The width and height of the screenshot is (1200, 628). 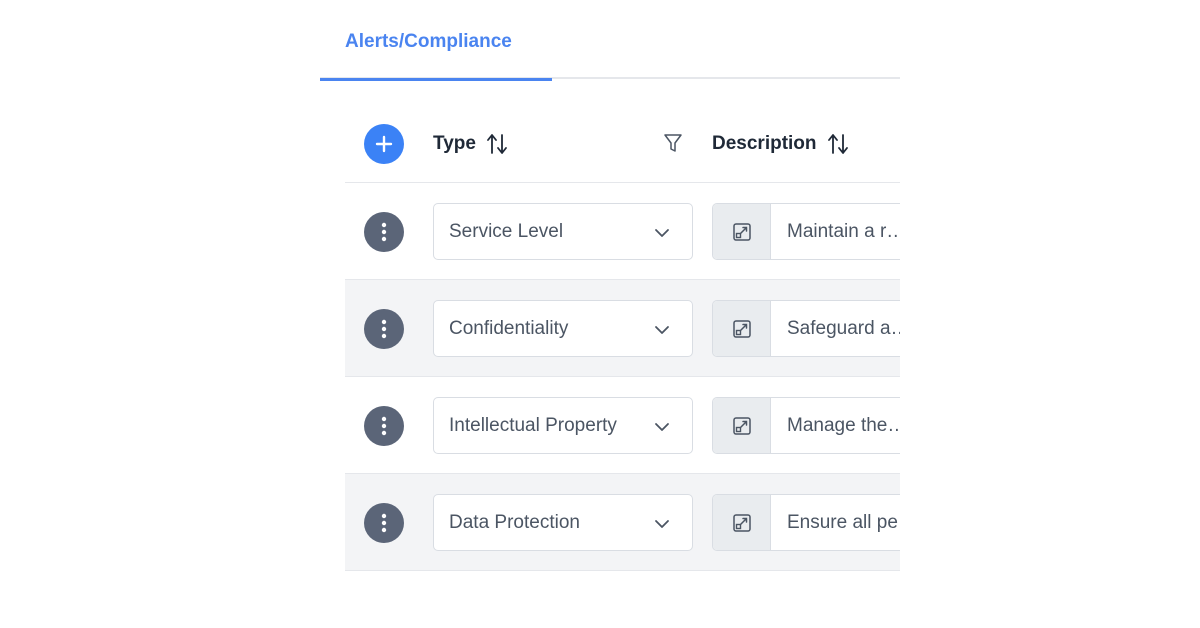 I want to click on table-header: Type Description, so click(x=622, y=143).